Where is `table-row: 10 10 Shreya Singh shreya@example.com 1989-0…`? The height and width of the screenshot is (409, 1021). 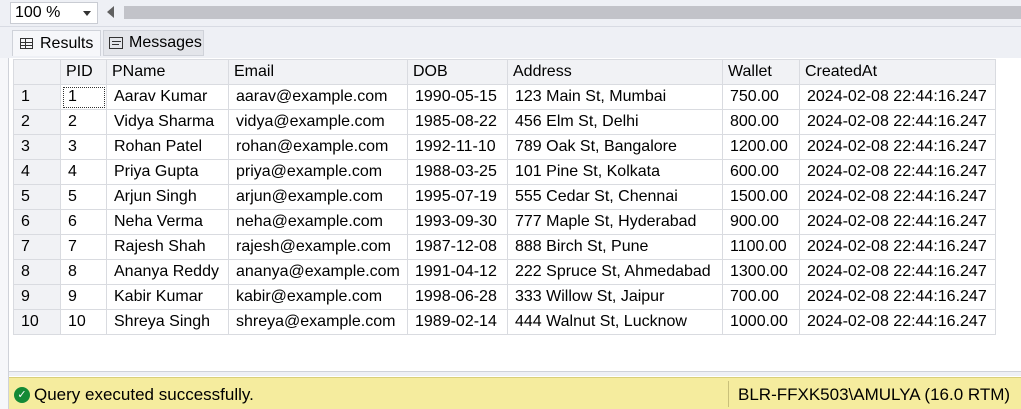 table-row: 10 10 Shreya Singh shreya@example.com 1989-0… is located at coordinates (504, 322).